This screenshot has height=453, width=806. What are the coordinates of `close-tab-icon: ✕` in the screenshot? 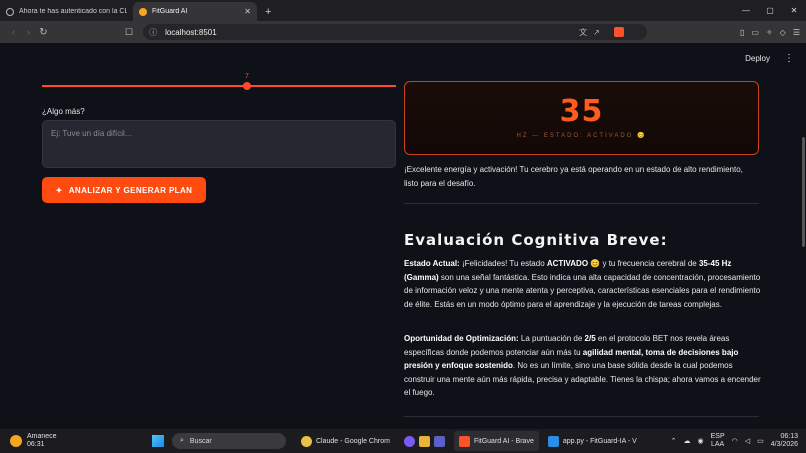 It's located at (247, 11).